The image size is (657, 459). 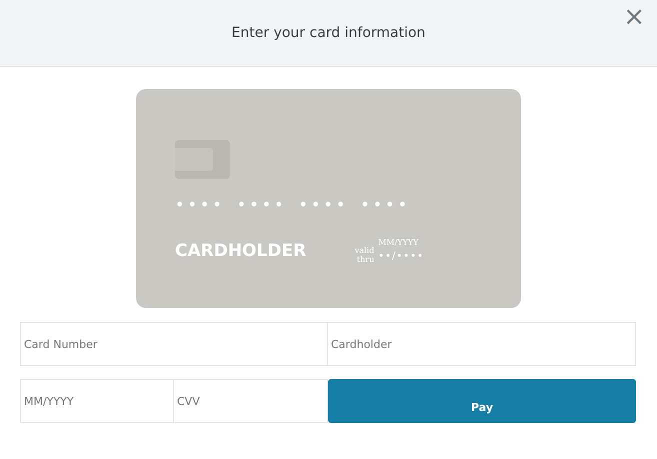 I want to click on expiry-format: MM/YYYY, so click(x=399, y=243).